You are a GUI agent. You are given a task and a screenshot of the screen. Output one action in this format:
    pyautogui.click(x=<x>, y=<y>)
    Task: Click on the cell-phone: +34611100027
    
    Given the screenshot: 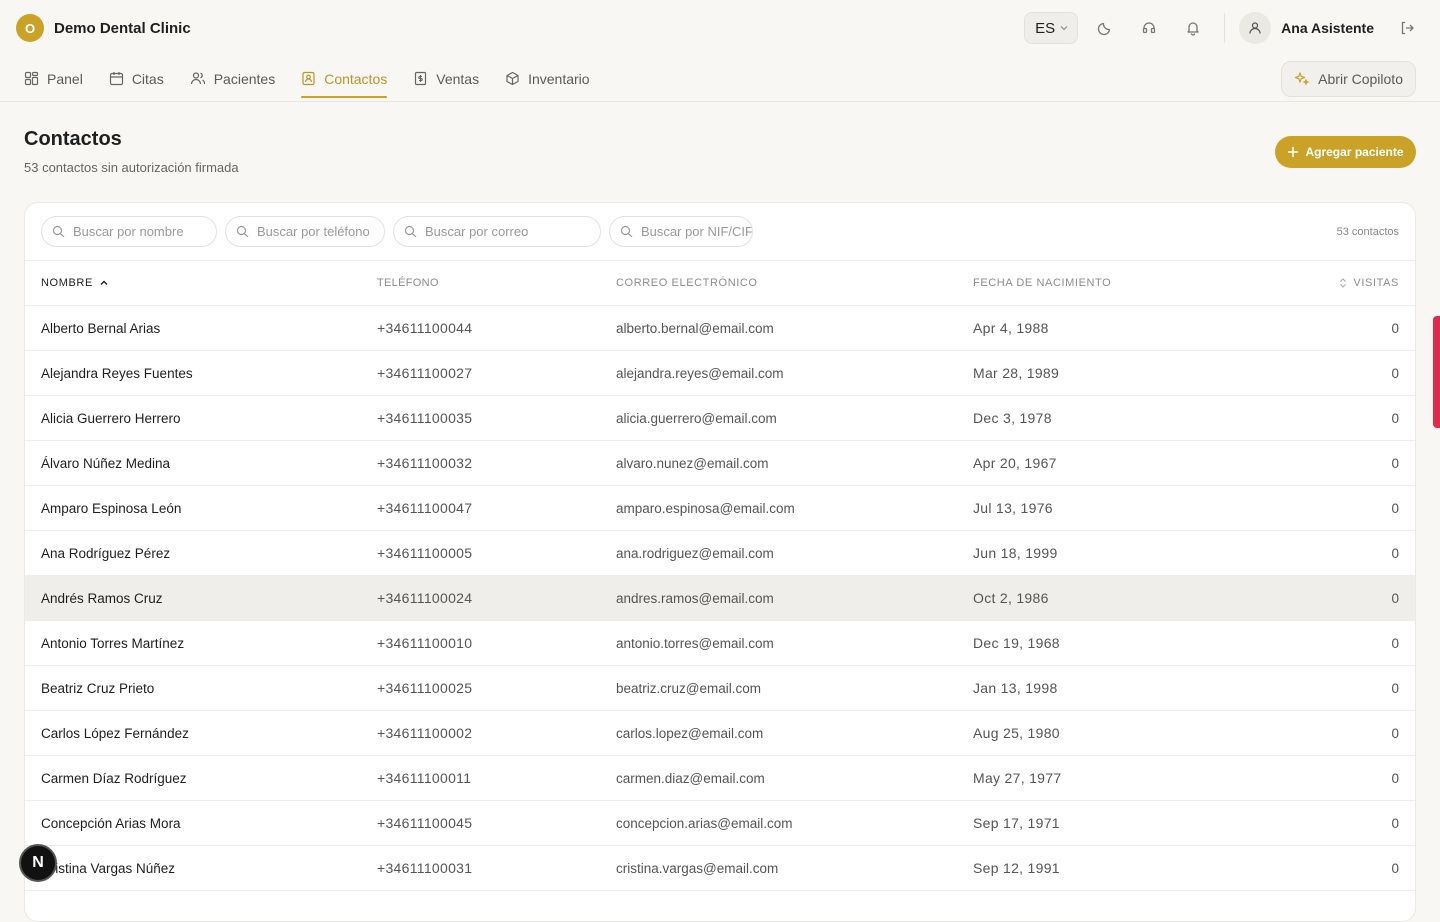 What is the action you would take?
    pyautogui.click(x=425, y=373)
    